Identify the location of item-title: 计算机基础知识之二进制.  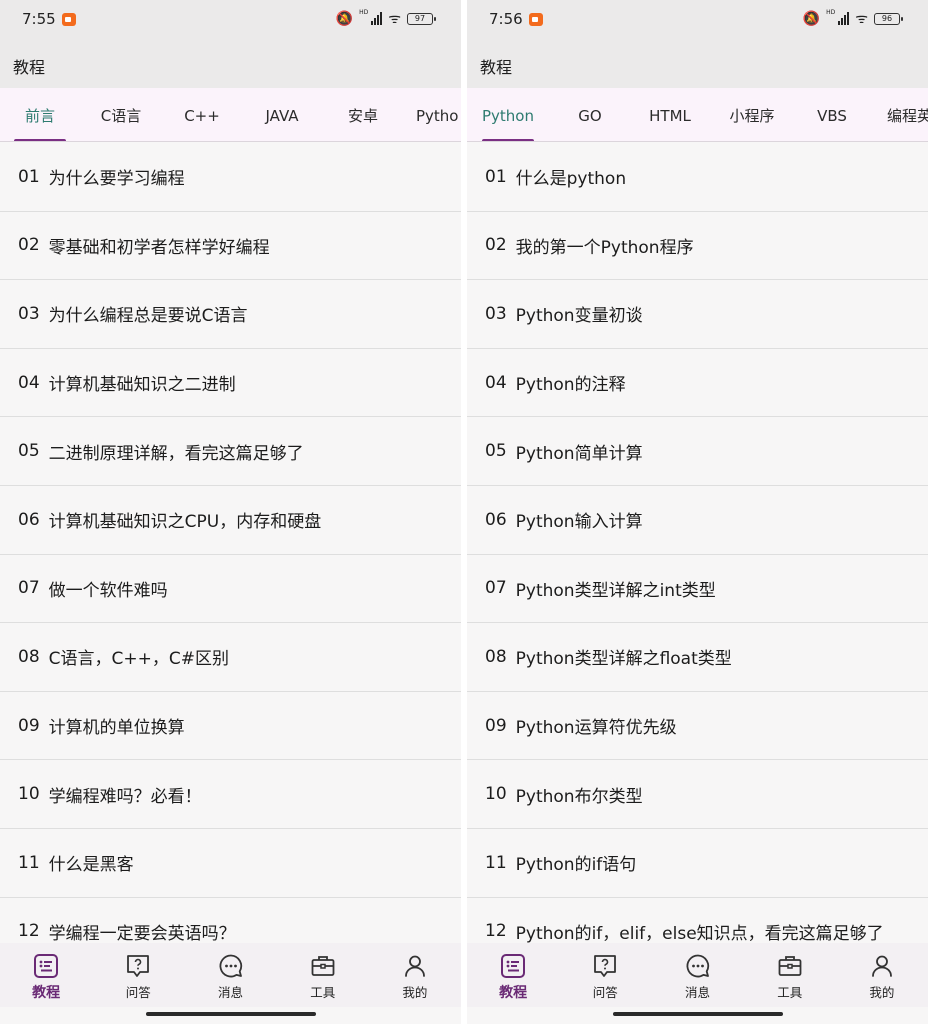
(142, 385).